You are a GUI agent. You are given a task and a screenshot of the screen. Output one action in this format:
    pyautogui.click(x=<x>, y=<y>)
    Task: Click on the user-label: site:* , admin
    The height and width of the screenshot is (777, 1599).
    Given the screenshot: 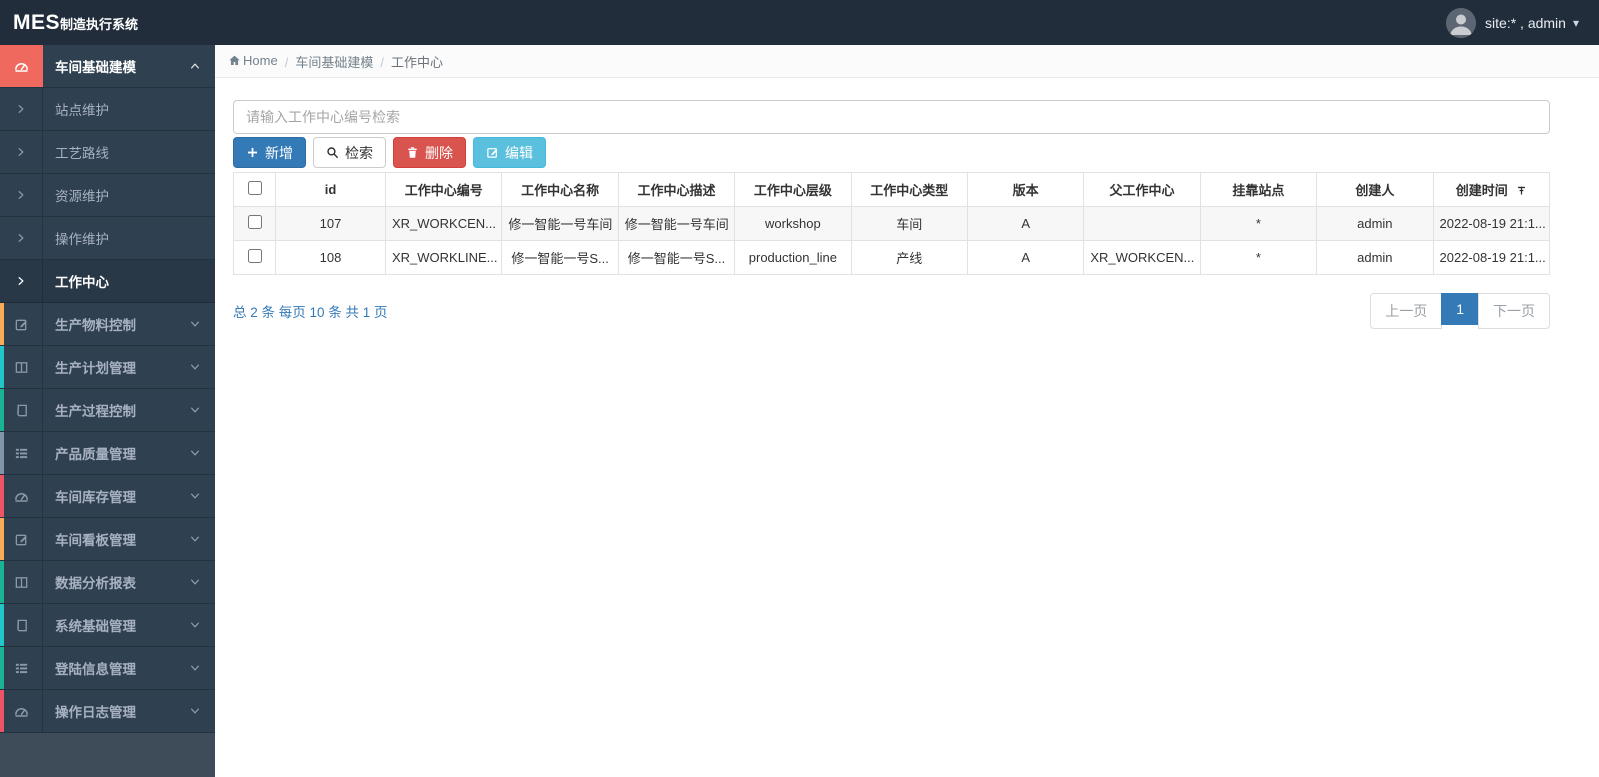 What is the action you would take?
    pyautogui.click(x=1525, y=22)
    